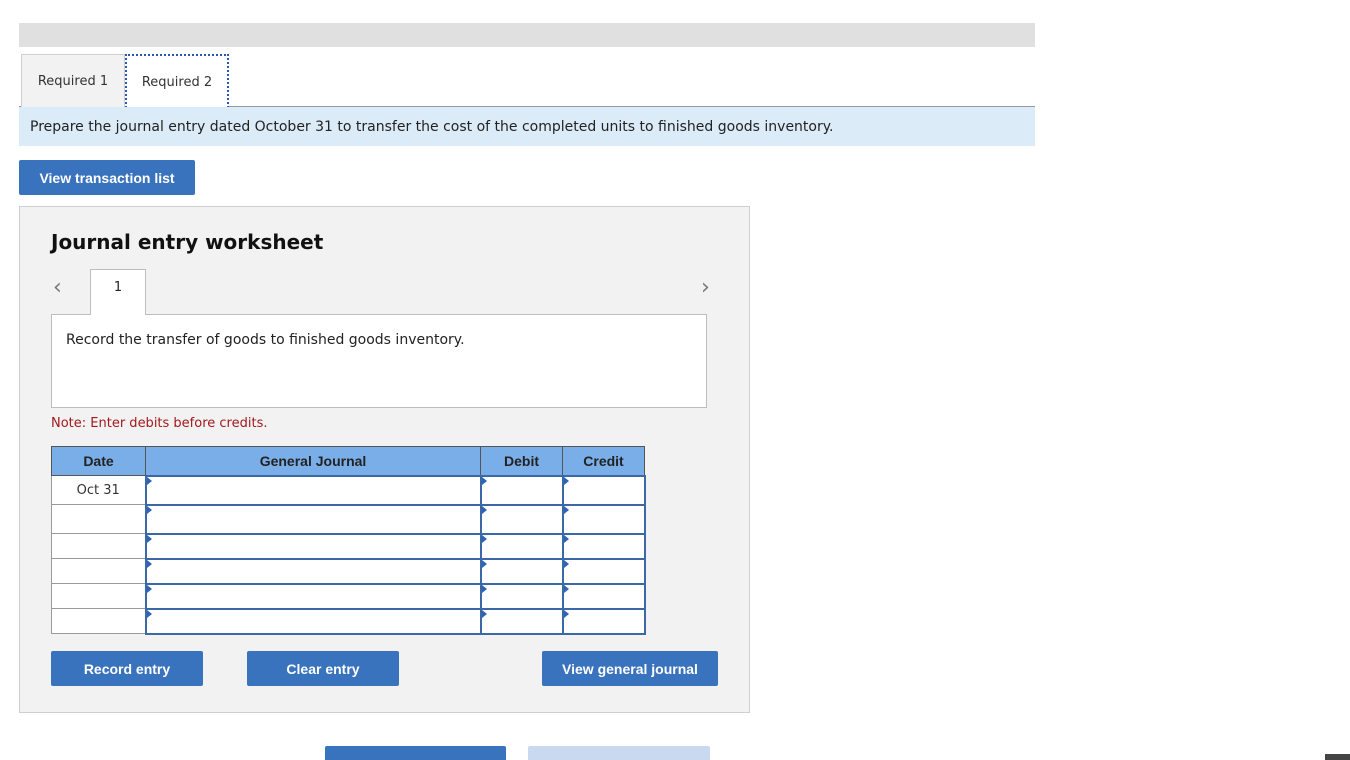 The height and width of the screenshot is (760, 1350). I want to click on previous-required-button, so click(415, 753).